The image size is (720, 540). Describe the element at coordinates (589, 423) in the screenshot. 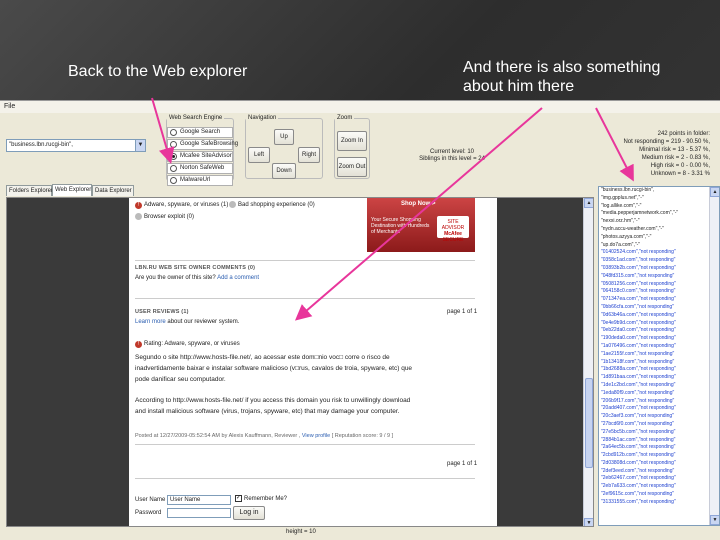

I see `scroll-thumb` at that location.